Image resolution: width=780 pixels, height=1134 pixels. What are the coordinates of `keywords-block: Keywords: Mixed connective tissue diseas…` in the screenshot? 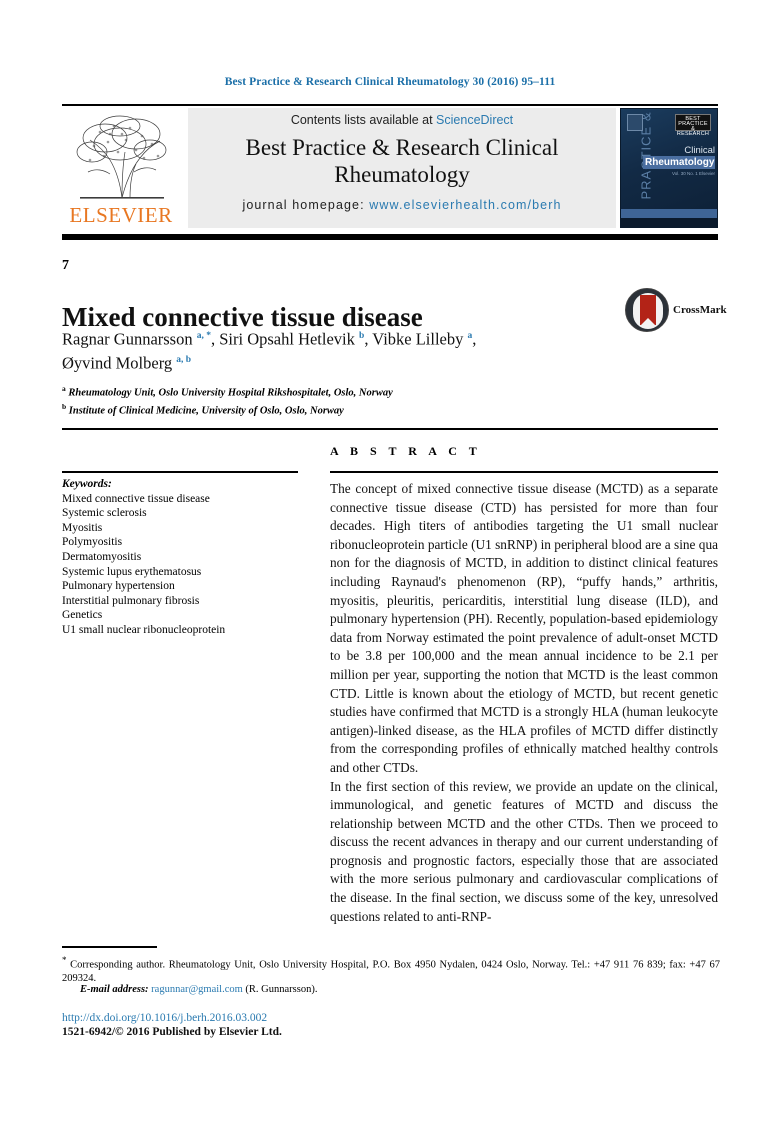 It's located at (187, 557).